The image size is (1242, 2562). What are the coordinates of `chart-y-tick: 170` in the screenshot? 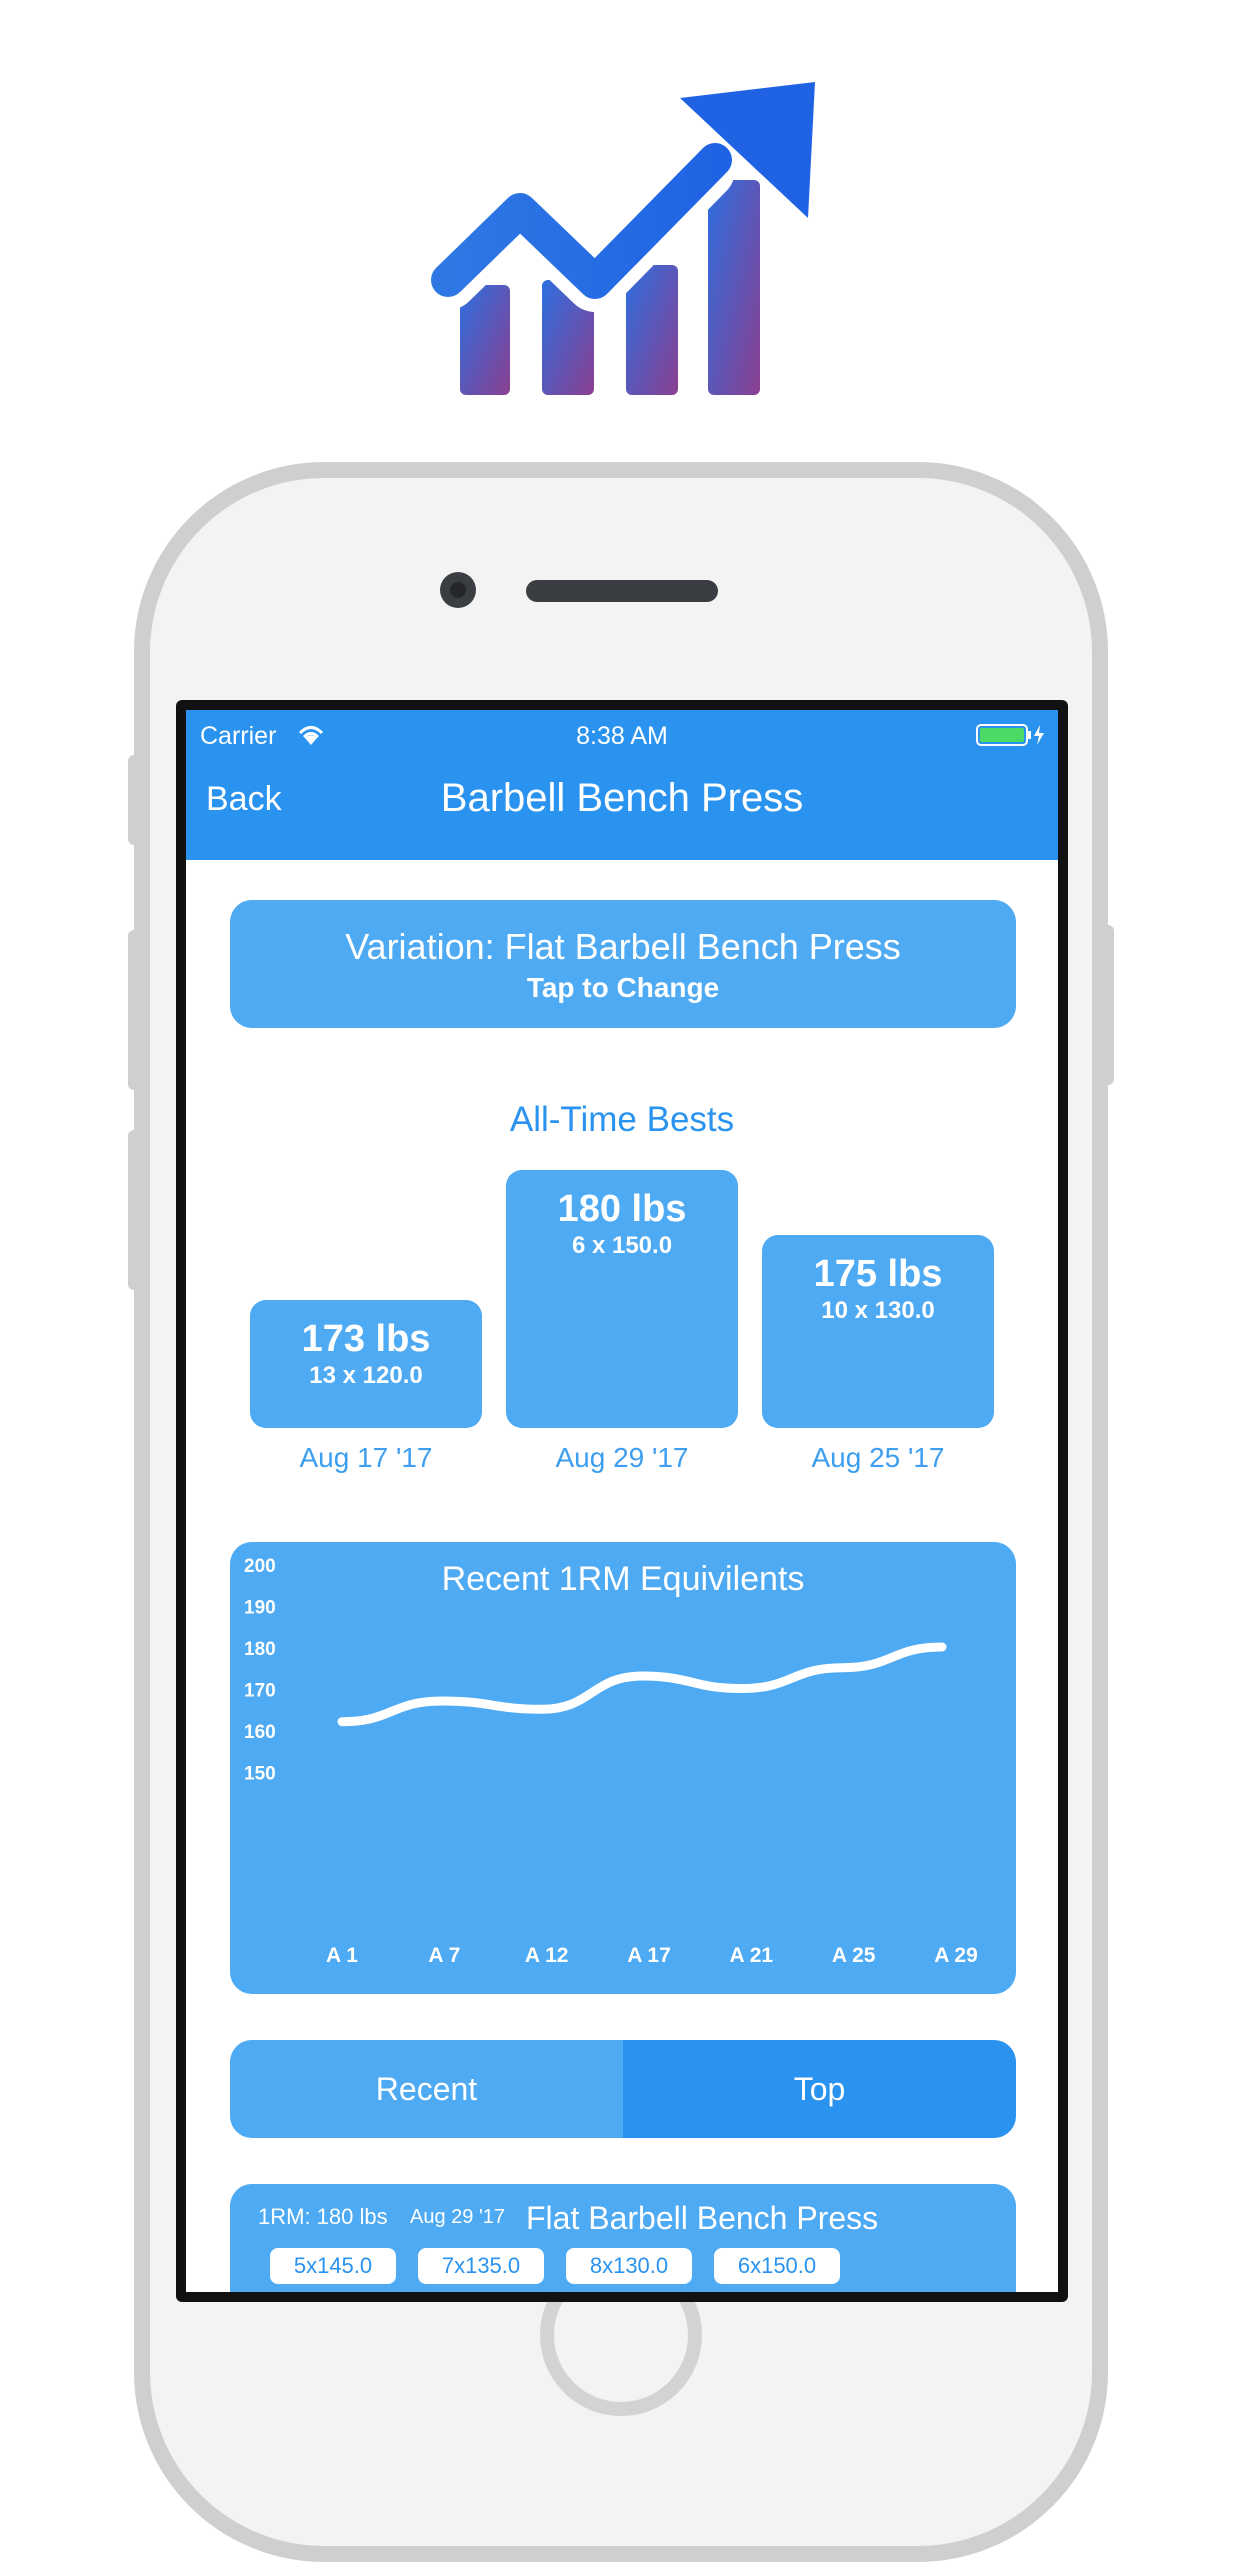 It's located at (260, 1691).